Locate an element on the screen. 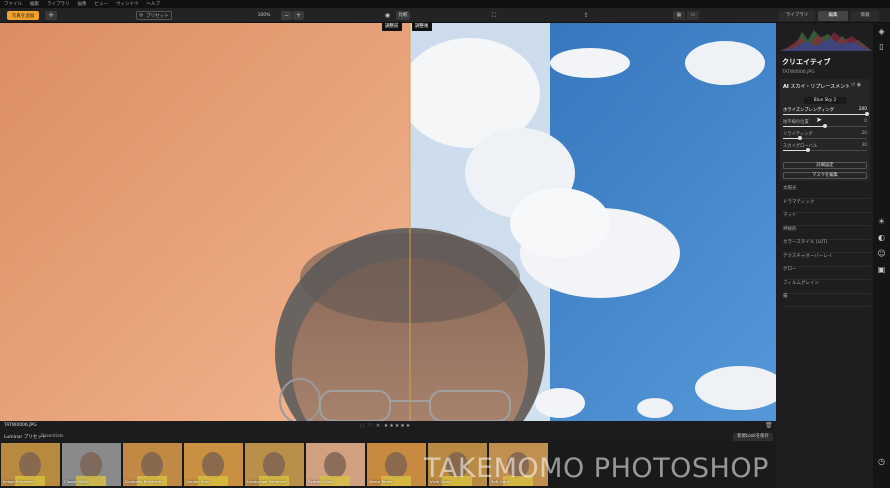 The height and width of the screenshot is (488, 890). slider-value: 20 is located at coordinates (864, 133).